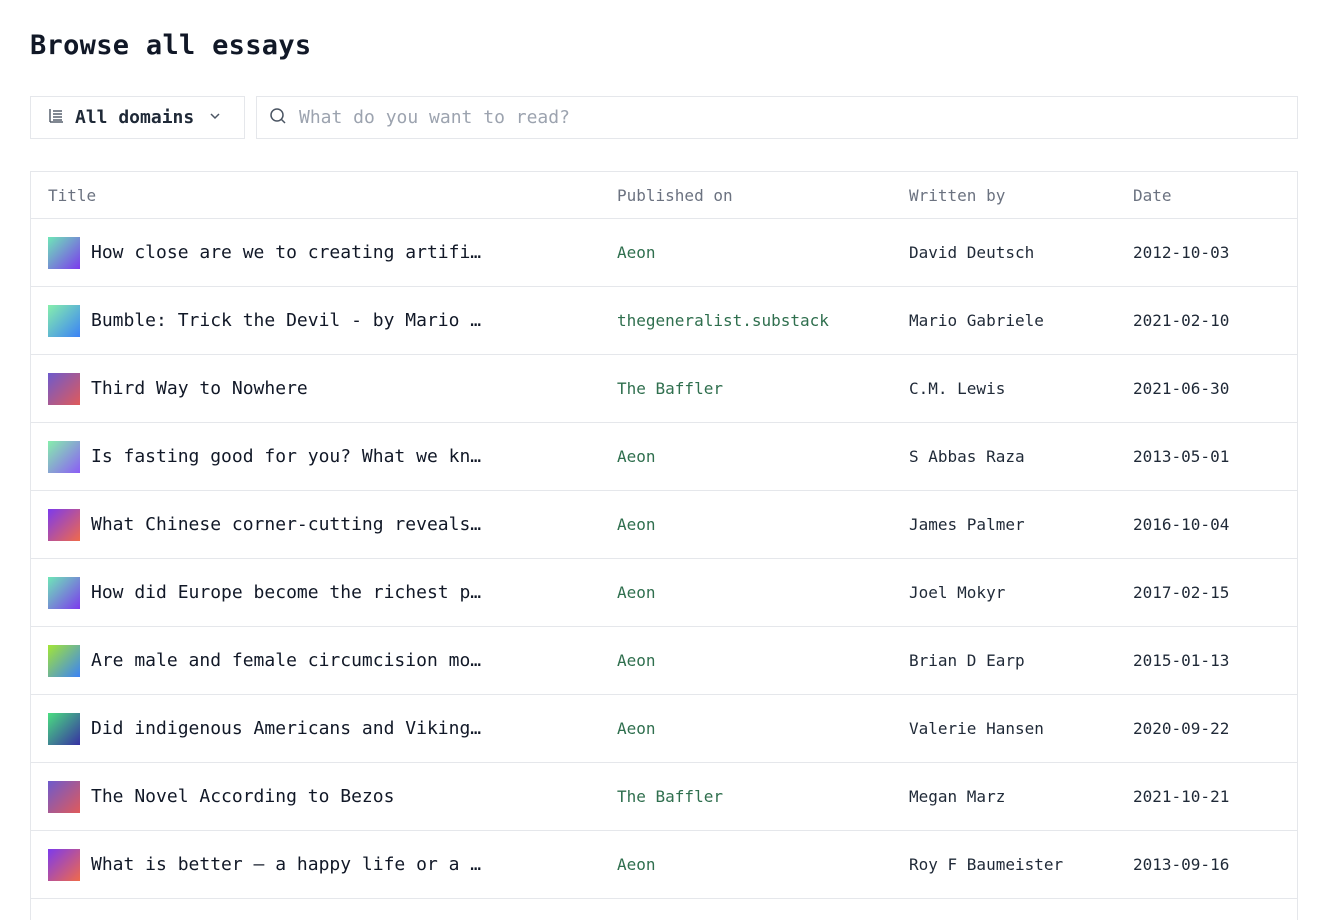 The height and width of the screenshot is (920, 1320). What do you see at coordinates (242, 796) in the screenshot?
I see `essay-title: The Novel According to Bezos` at bounding box center [242, 796].